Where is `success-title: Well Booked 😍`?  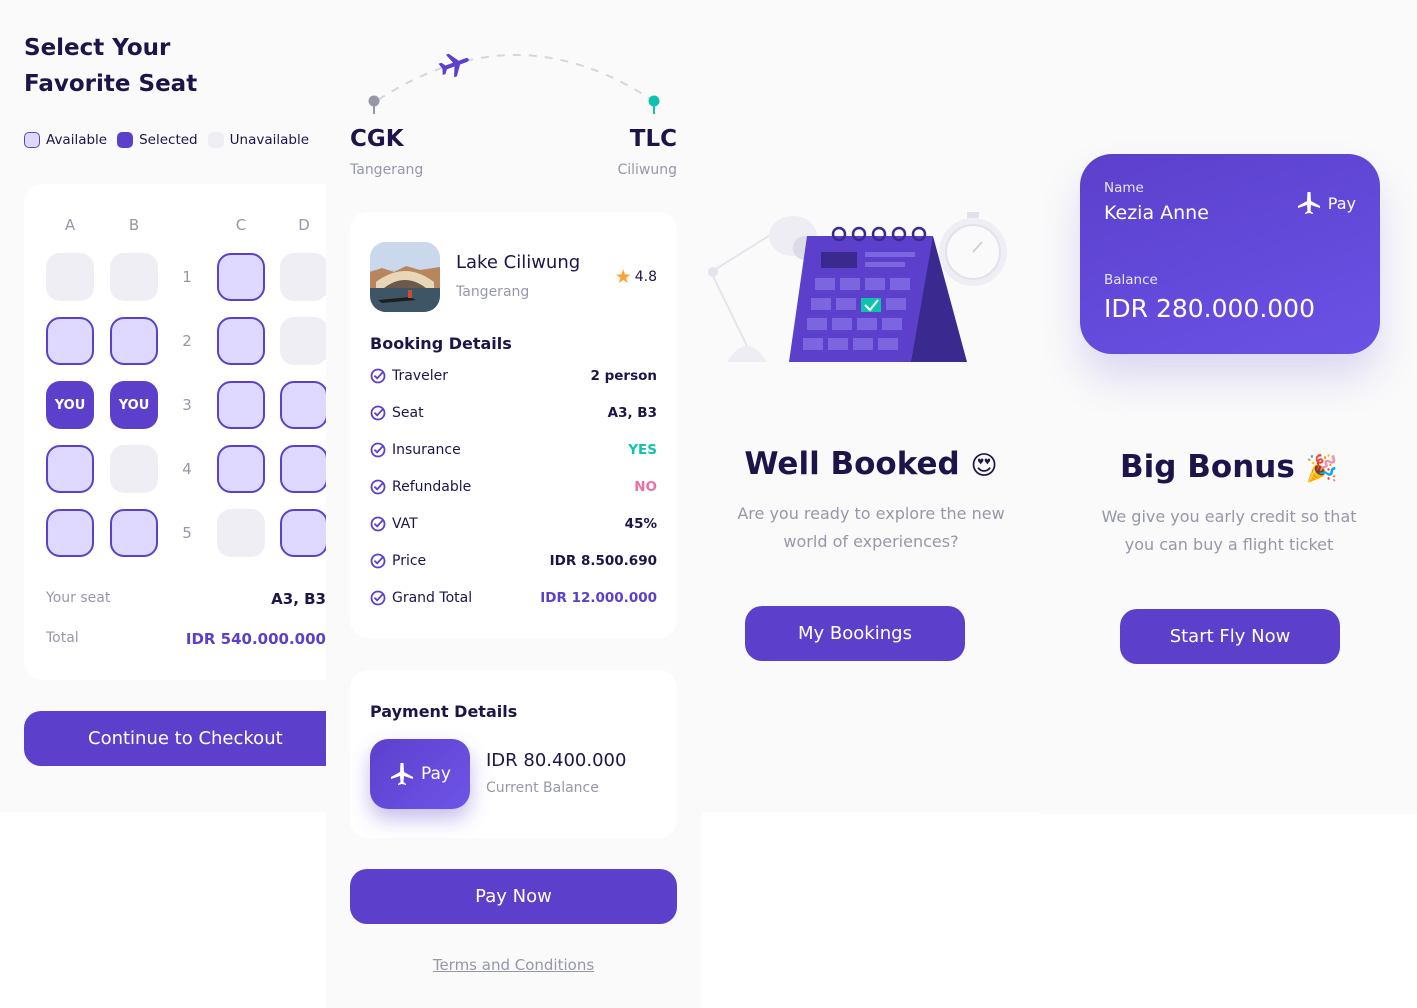 success-title: Well Booked 😍 is located at coordinates (871, 464).